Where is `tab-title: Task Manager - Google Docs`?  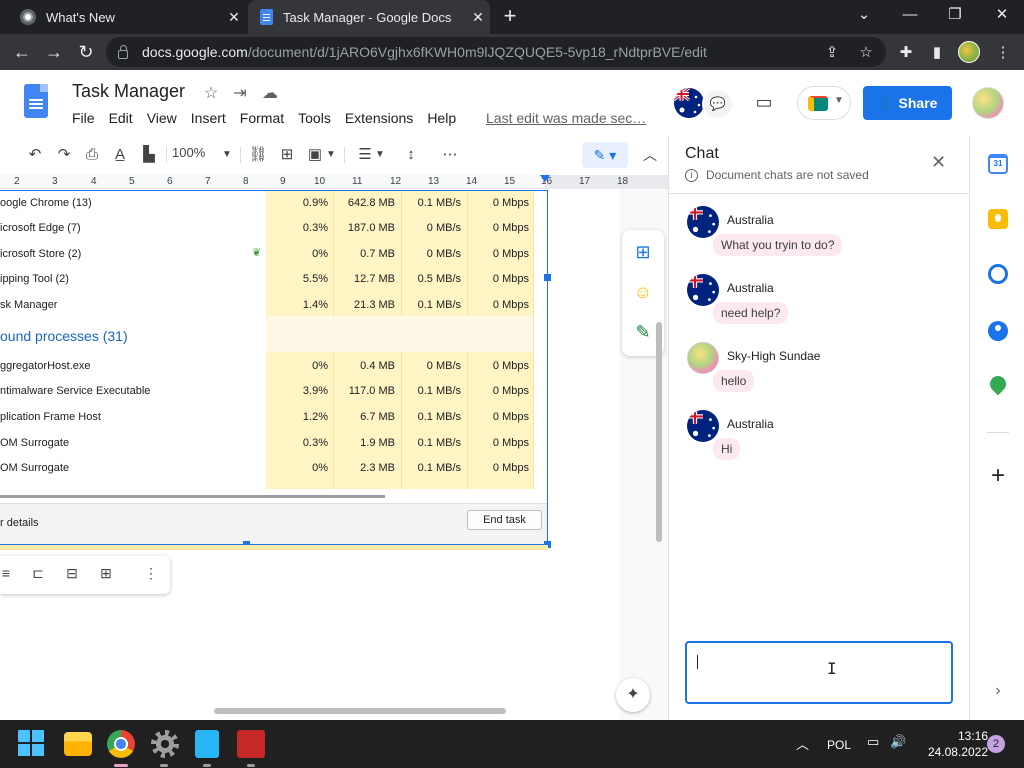
tab-title: Task Manager - Google Docs is located at coordinates (367, 17).